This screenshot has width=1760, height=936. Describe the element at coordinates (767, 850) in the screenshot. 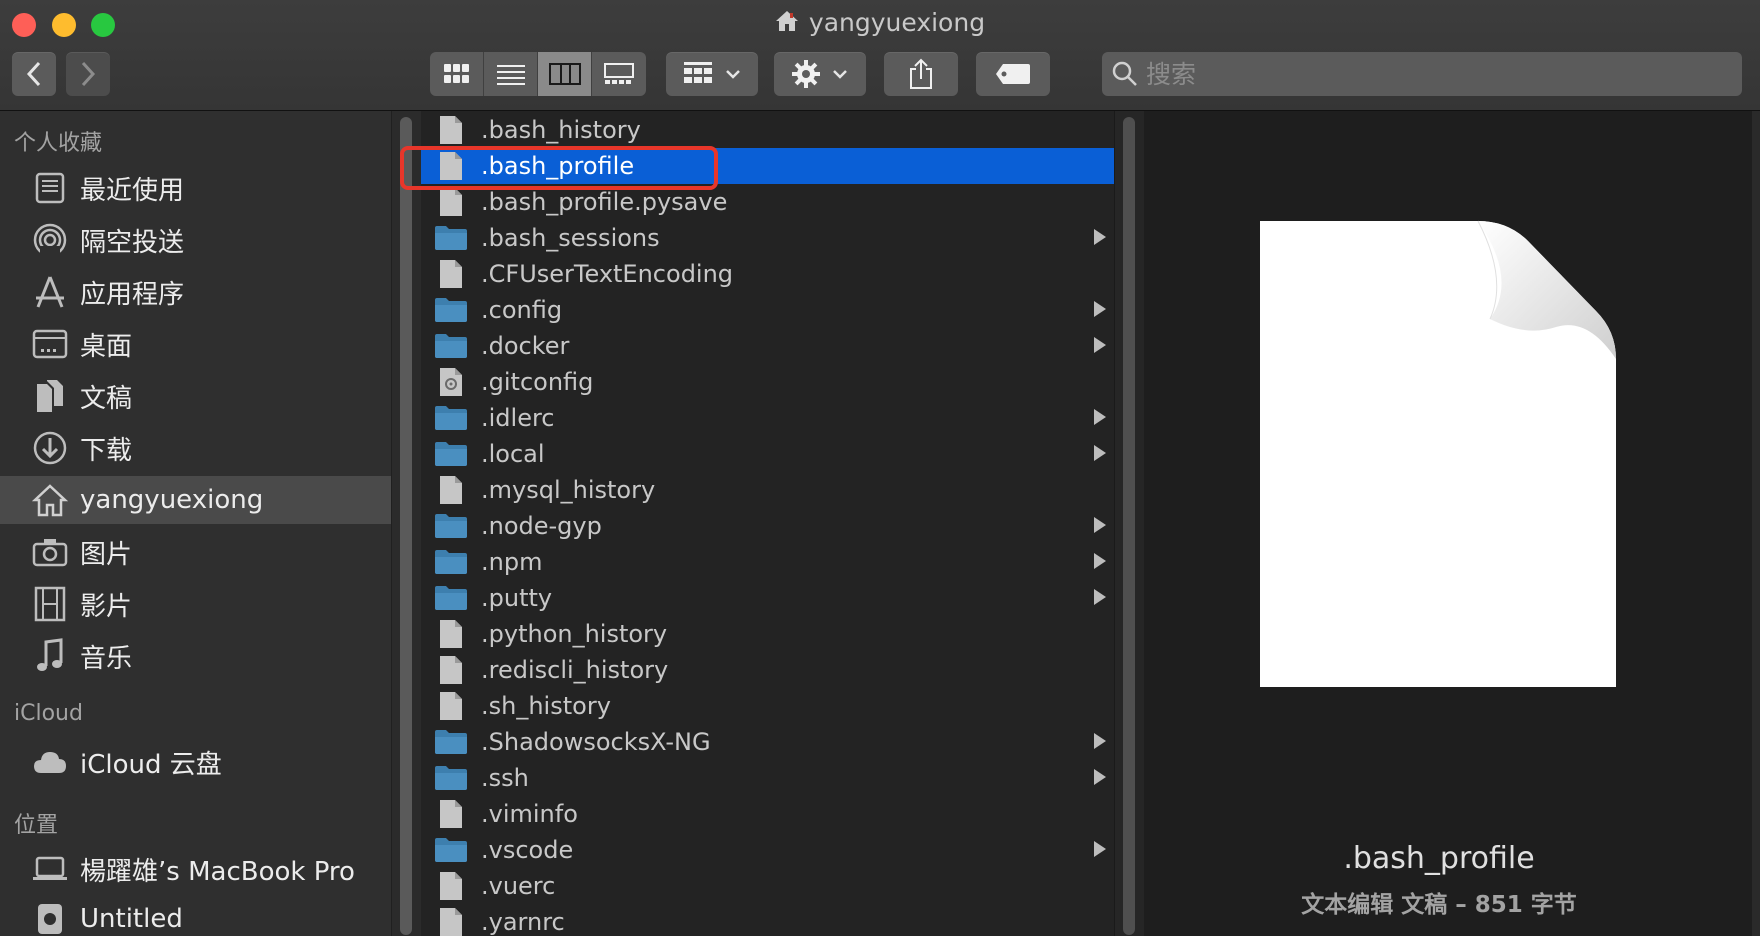

I see `folder-row: .vscode` at that location.